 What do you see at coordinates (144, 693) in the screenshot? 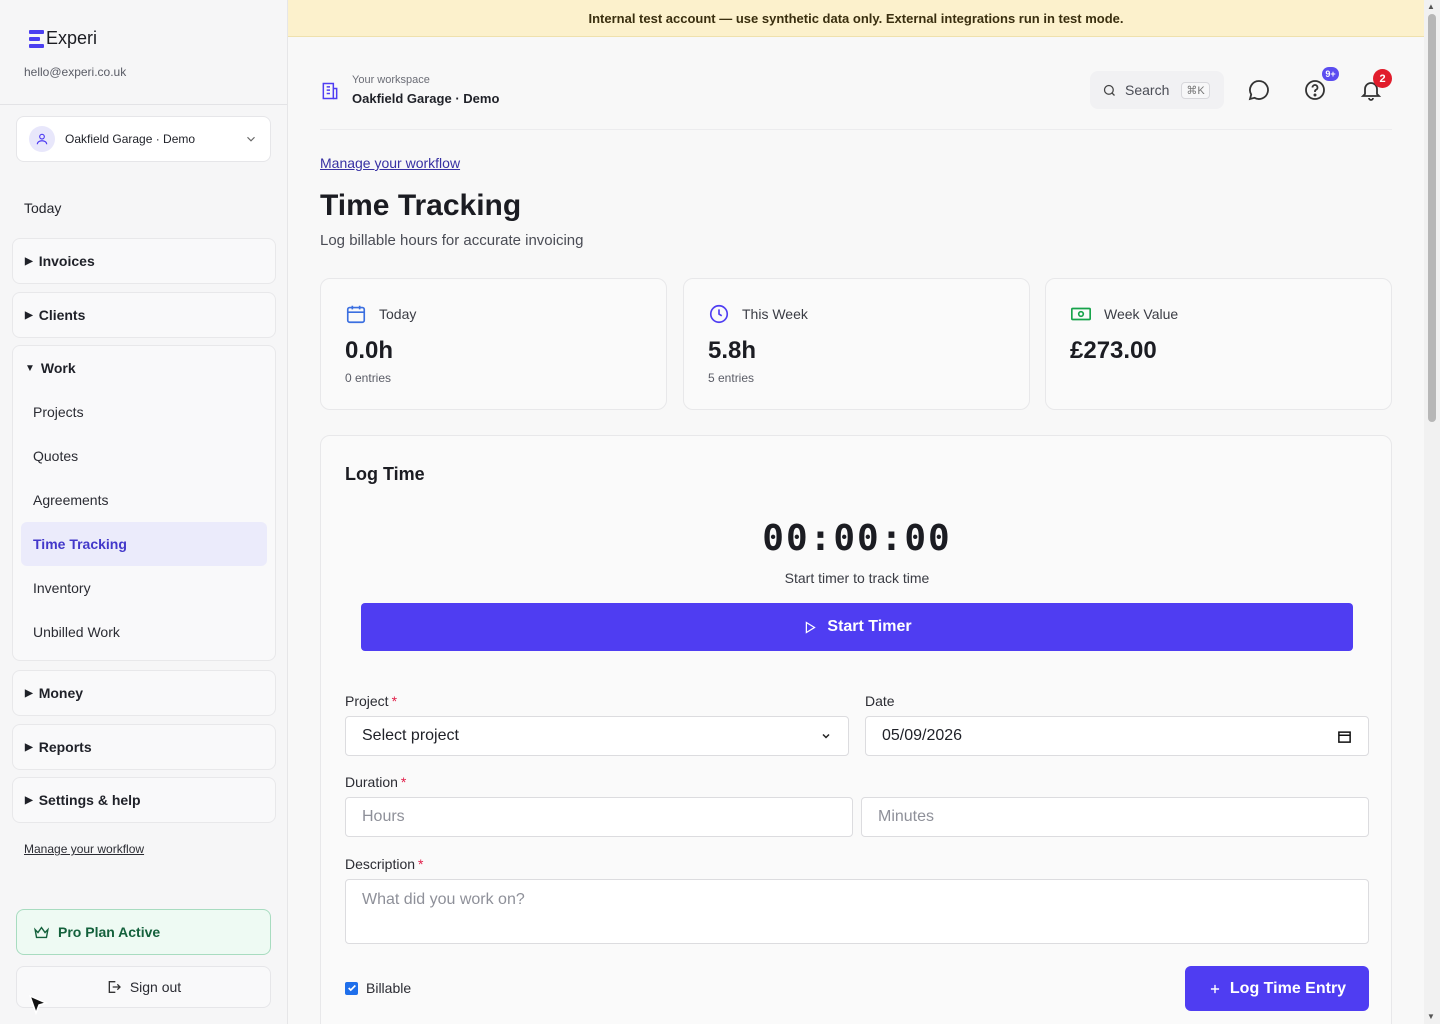
I see `sidebar-group-money: ▶ Money` at bounding box center [144, 693].